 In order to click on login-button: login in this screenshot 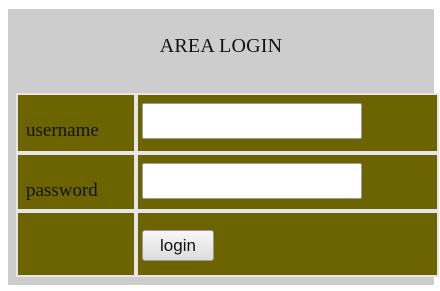, I will do `click(178, 245)`.